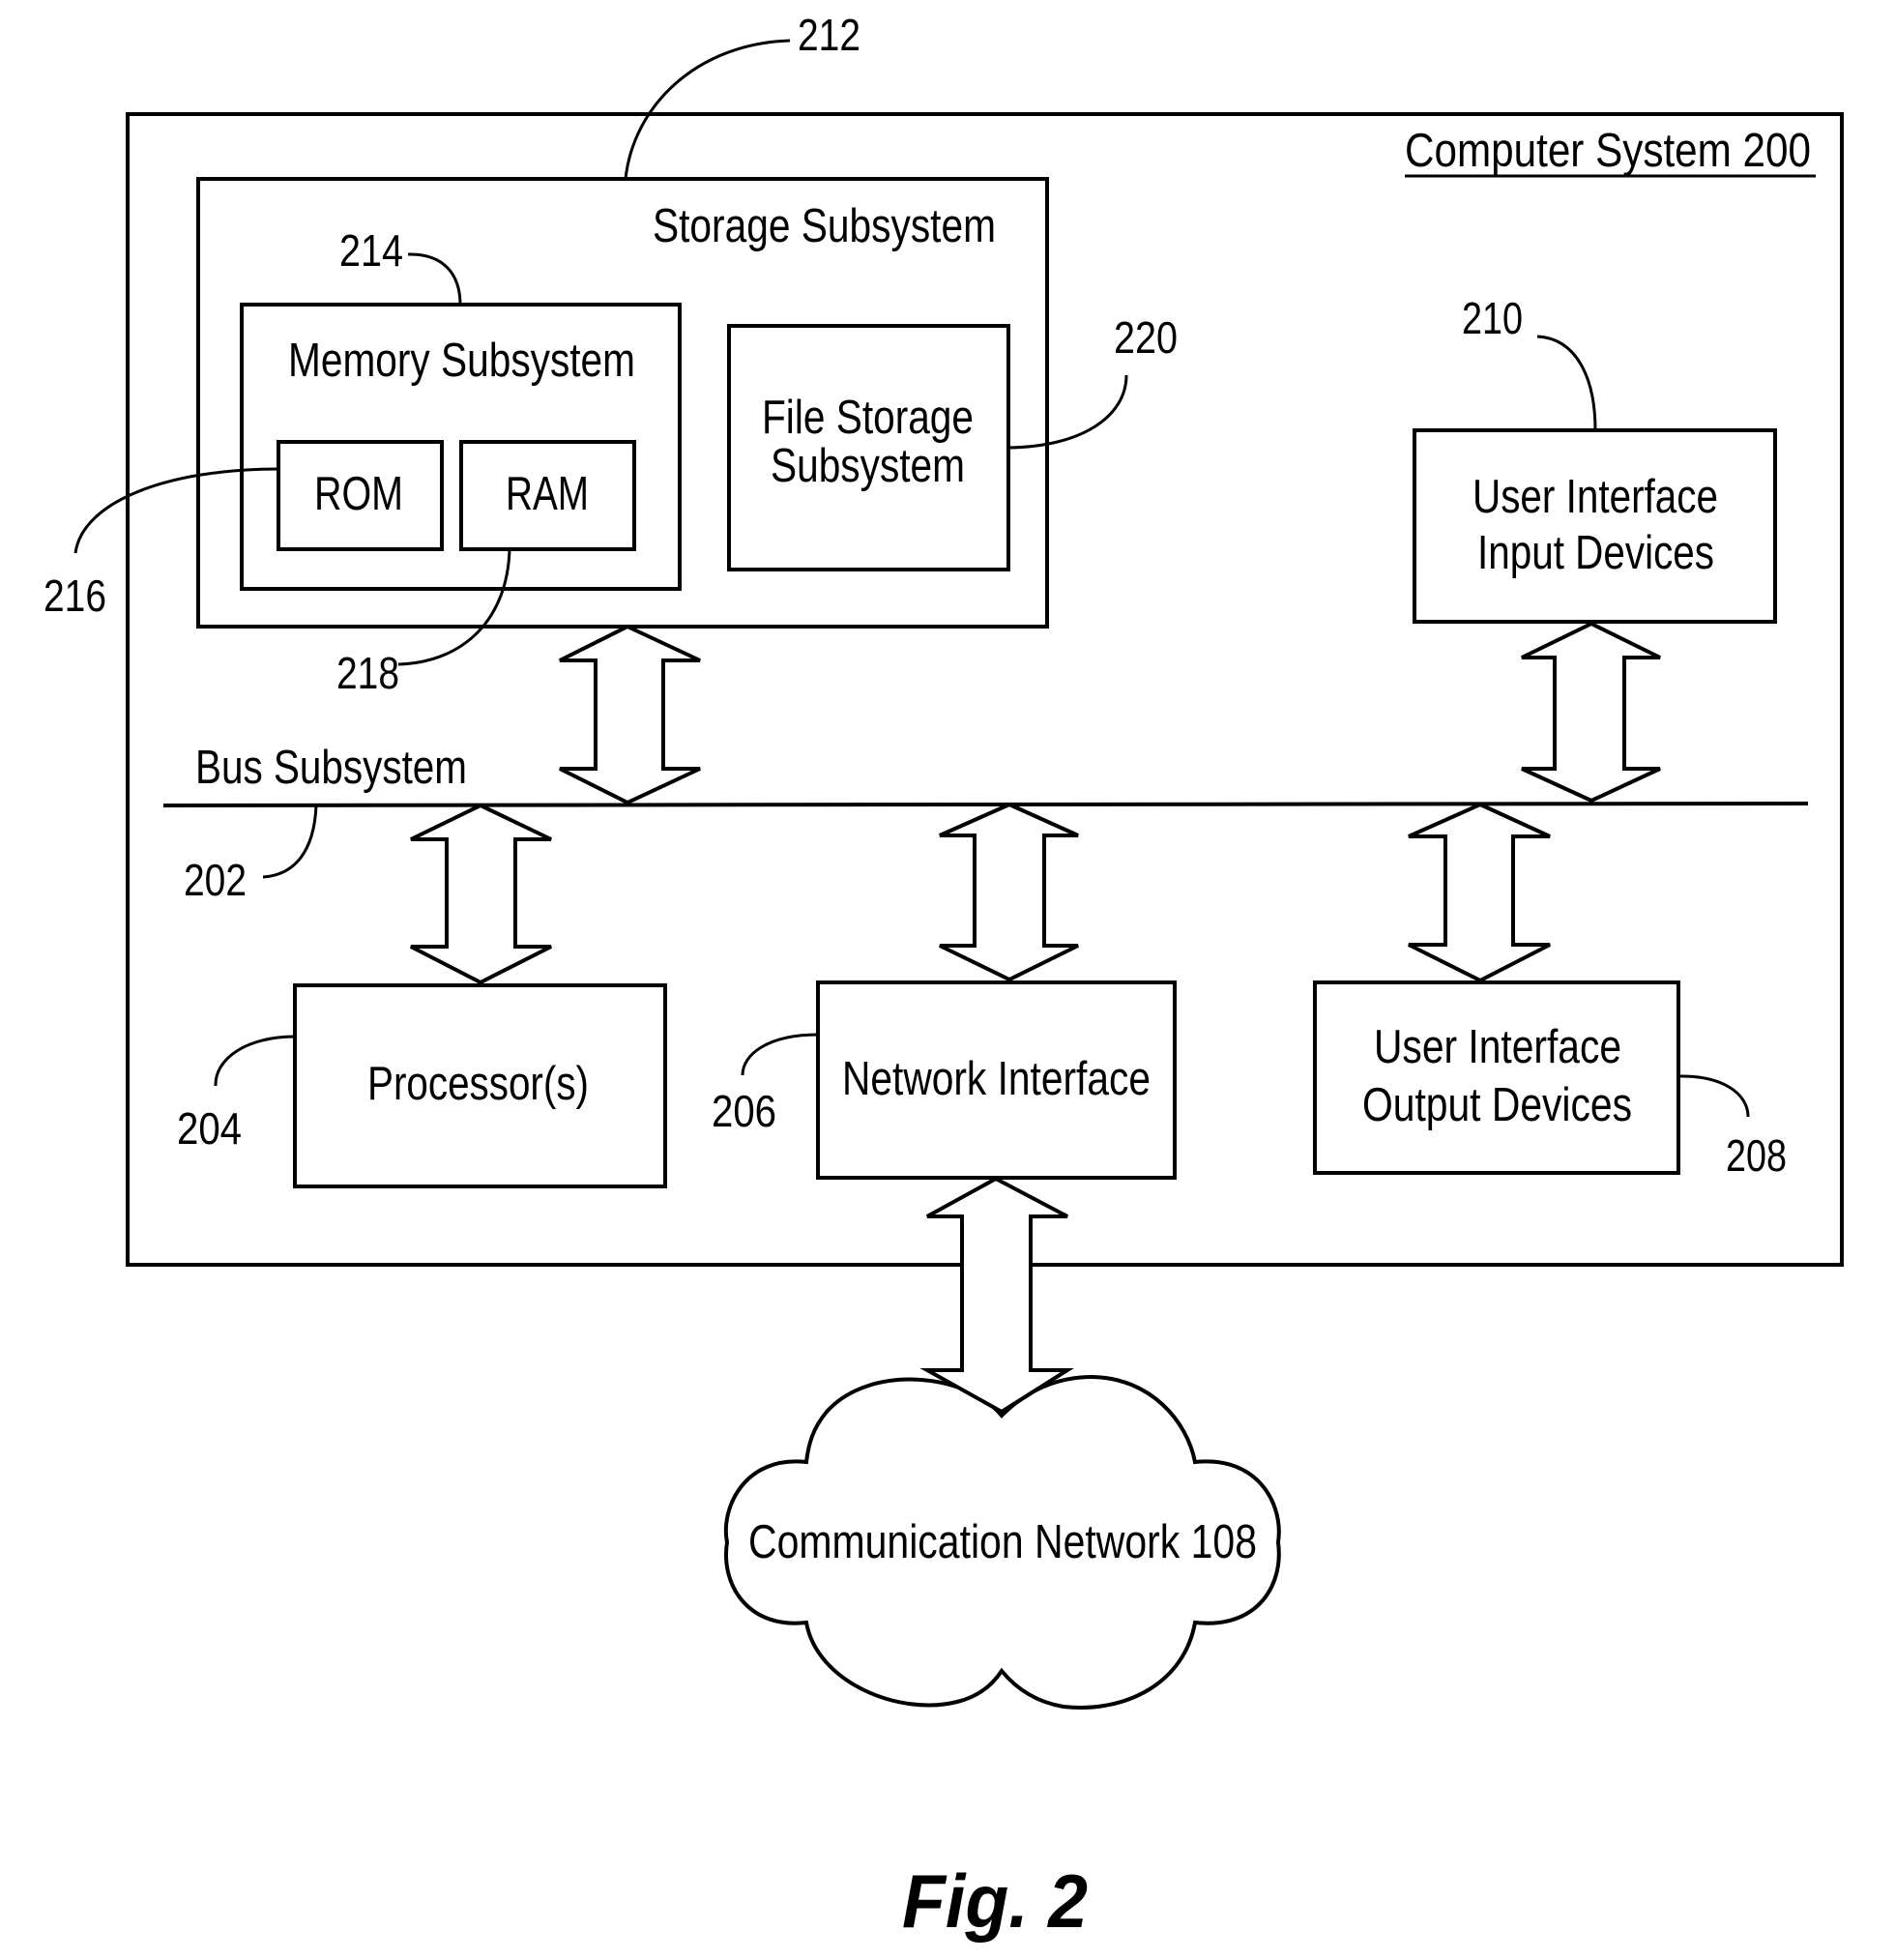 This screenshot has width=1895, height=1960. What do you see at coordinates (996, 1079) in the screenshot?
I see `network-interface-label: Network Interface` at bounding box center [996, 1079].